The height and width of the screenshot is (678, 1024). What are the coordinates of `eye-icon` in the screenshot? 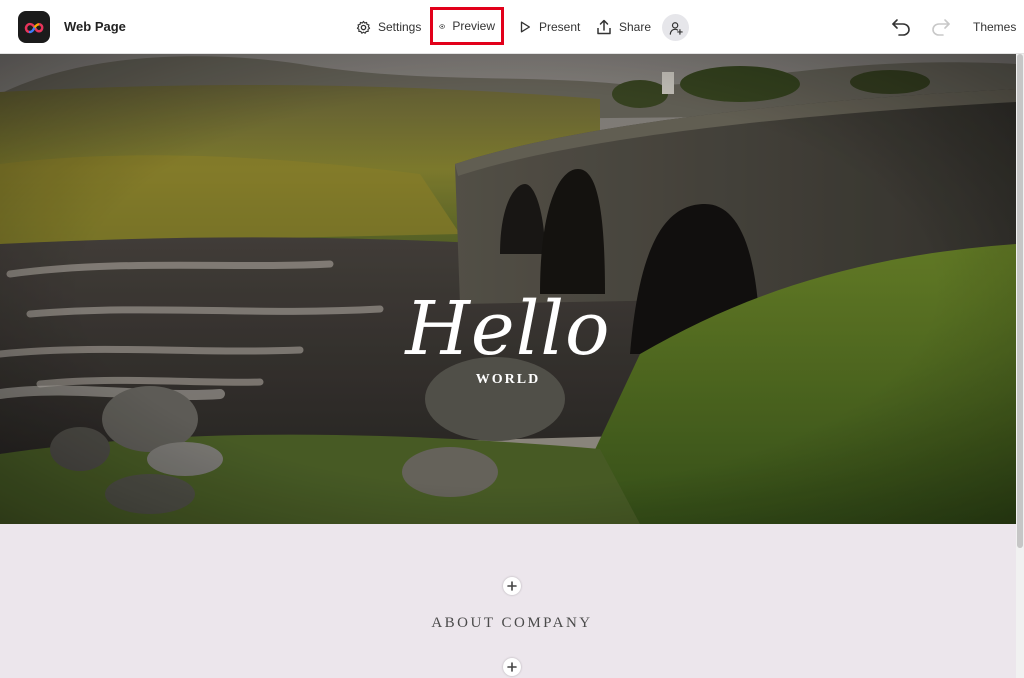 It's located at (442, 26).